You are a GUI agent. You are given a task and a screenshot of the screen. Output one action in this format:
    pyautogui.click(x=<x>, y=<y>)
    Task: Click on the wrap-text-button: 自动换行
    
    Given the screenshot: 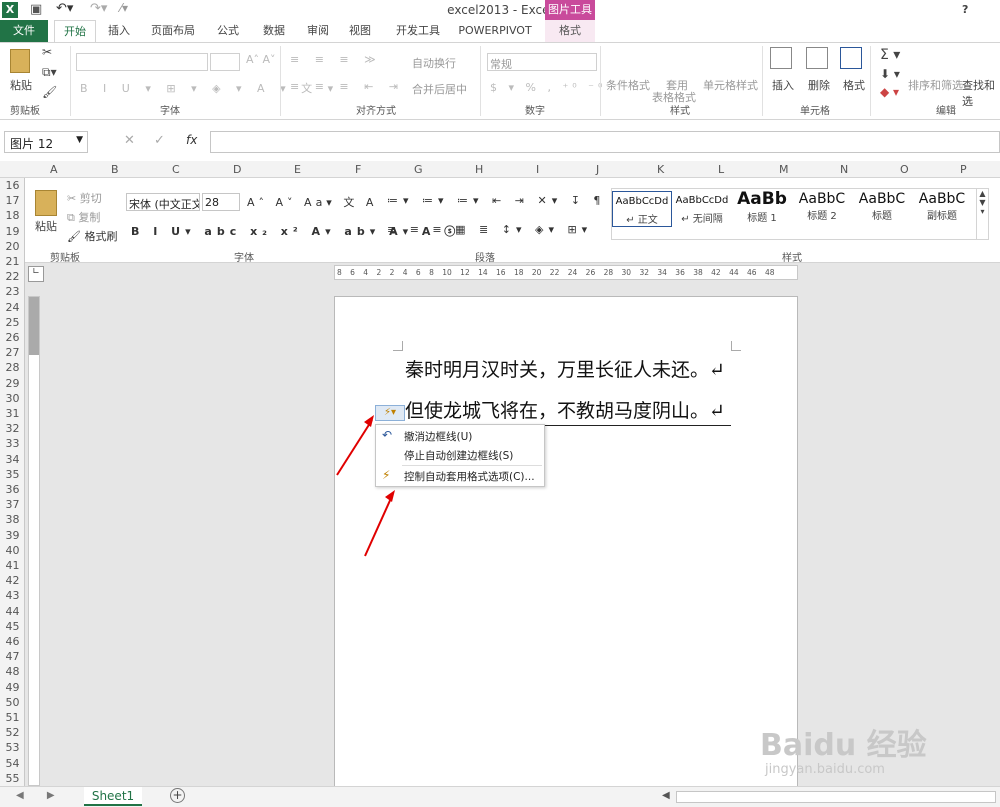 What is the action you would take?
    pyautogui.click(x=434, y=63)
    